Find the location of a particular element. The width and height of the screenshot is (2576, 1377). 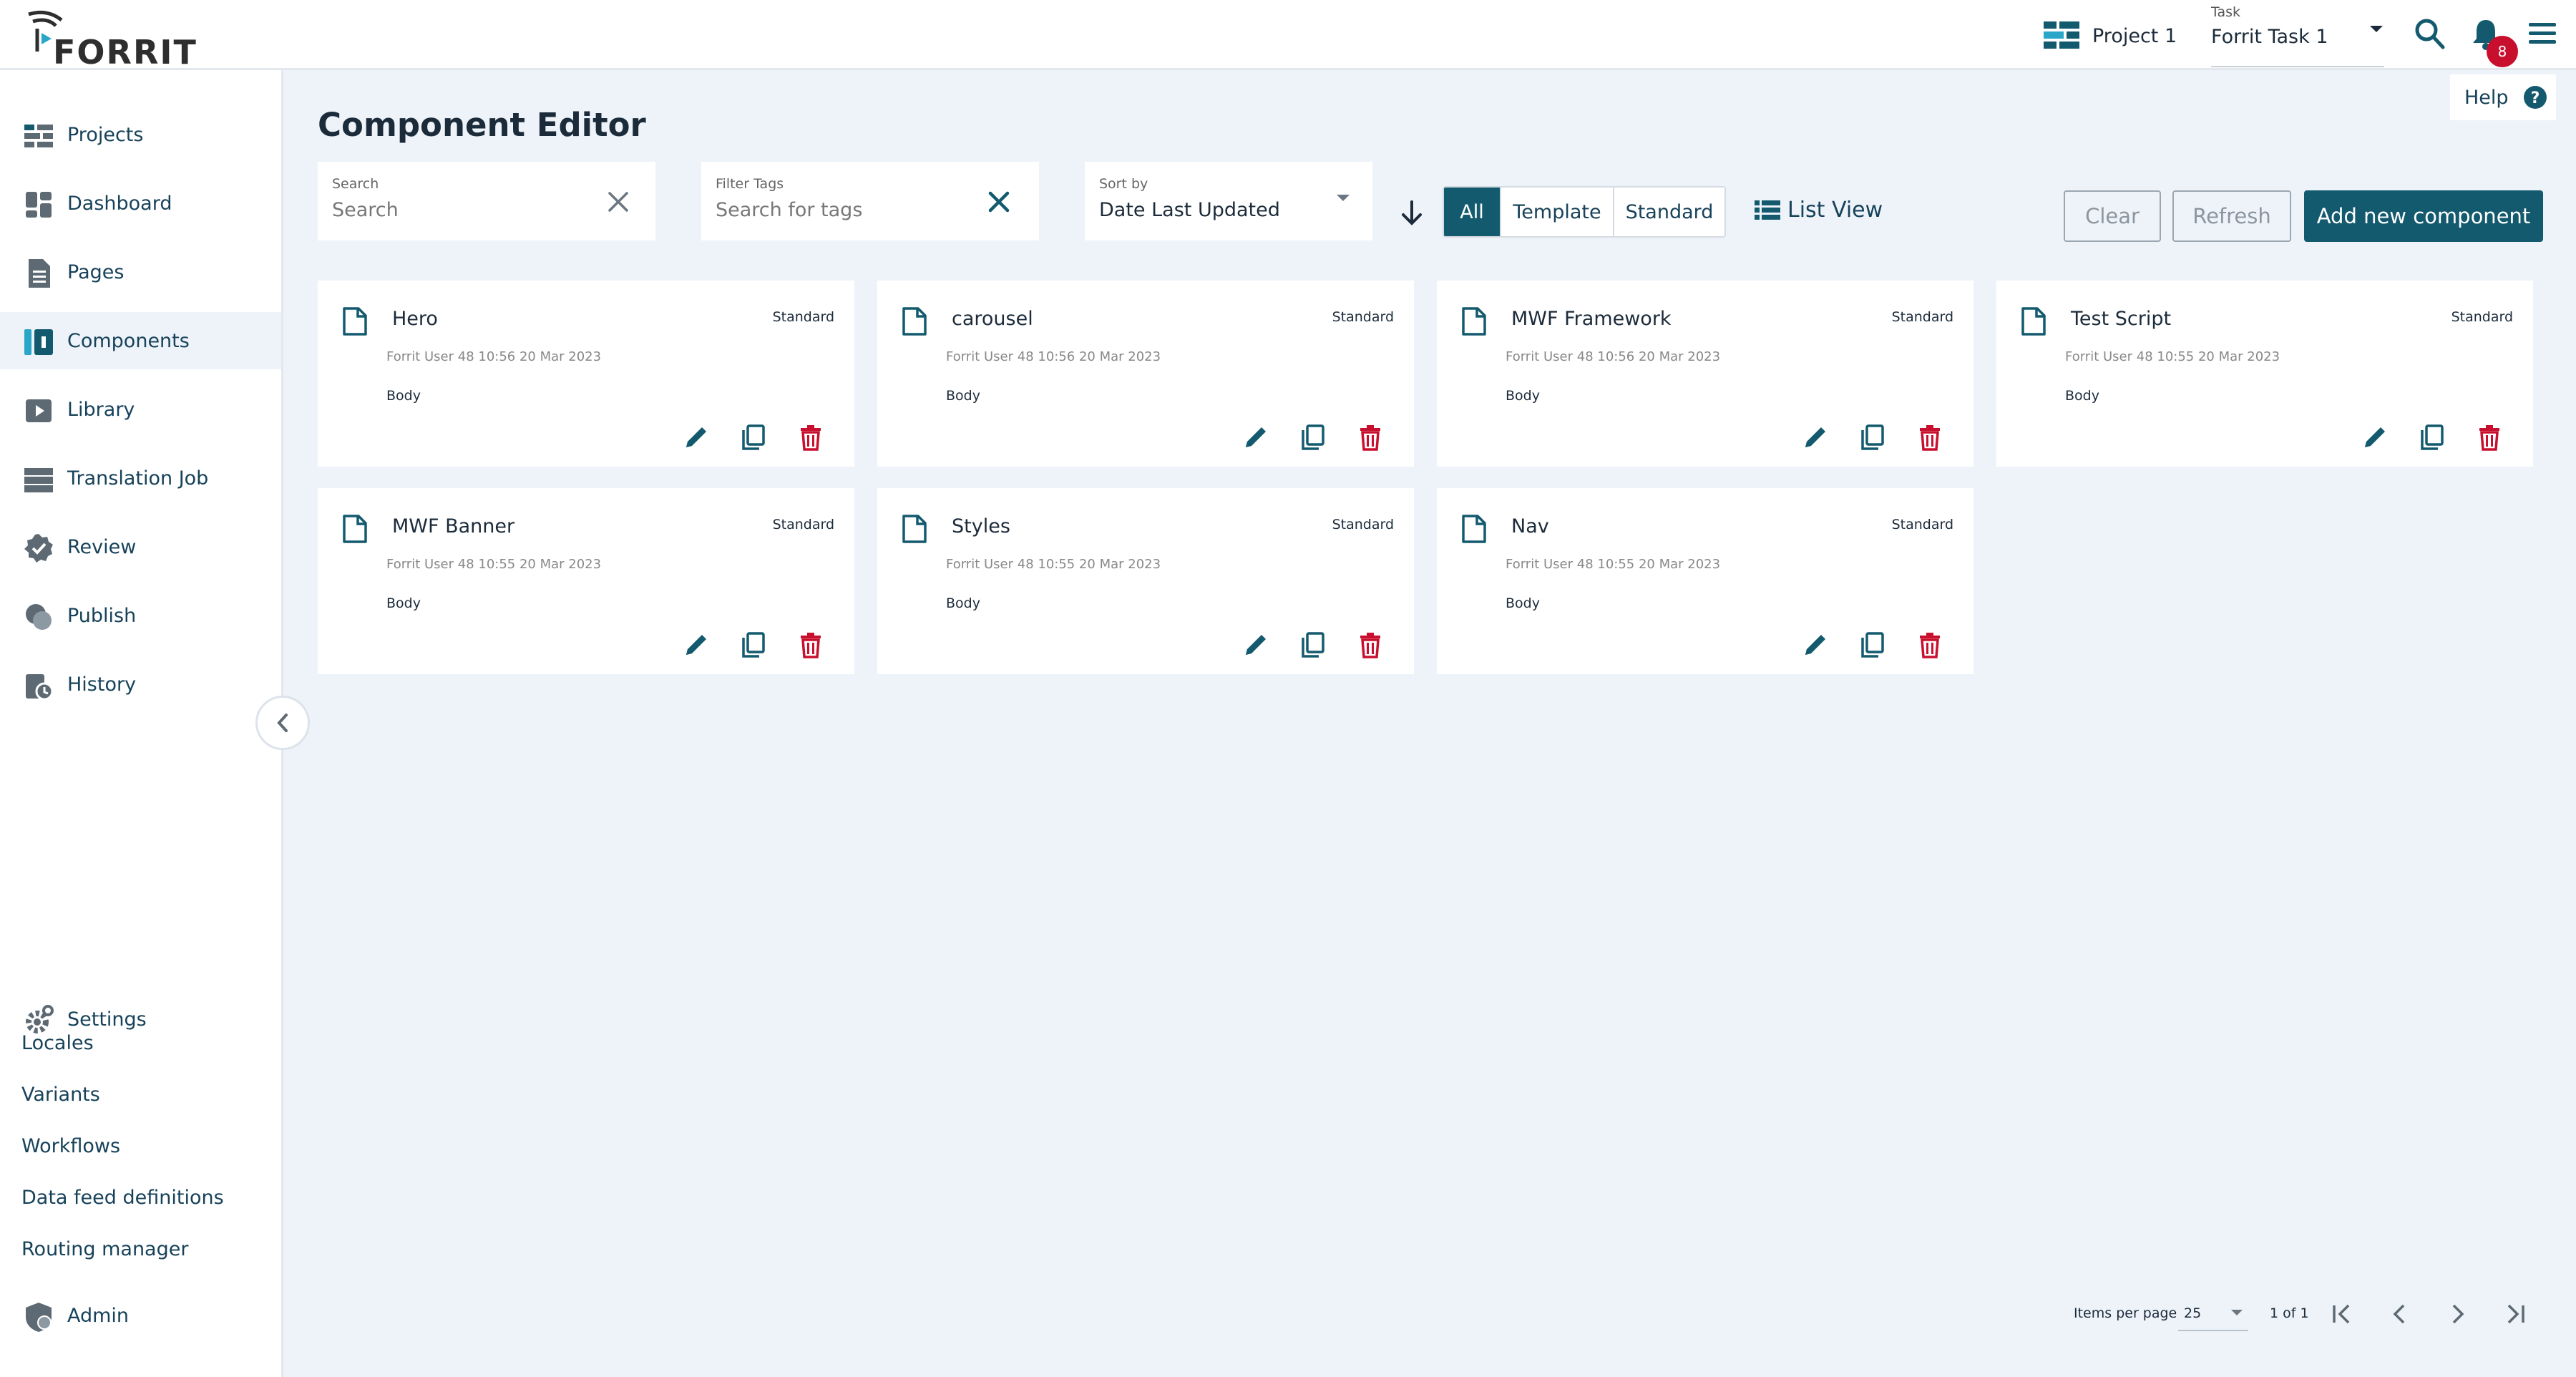

type-filter-segment: All Template Standard is located at coordinates (1584, 212).